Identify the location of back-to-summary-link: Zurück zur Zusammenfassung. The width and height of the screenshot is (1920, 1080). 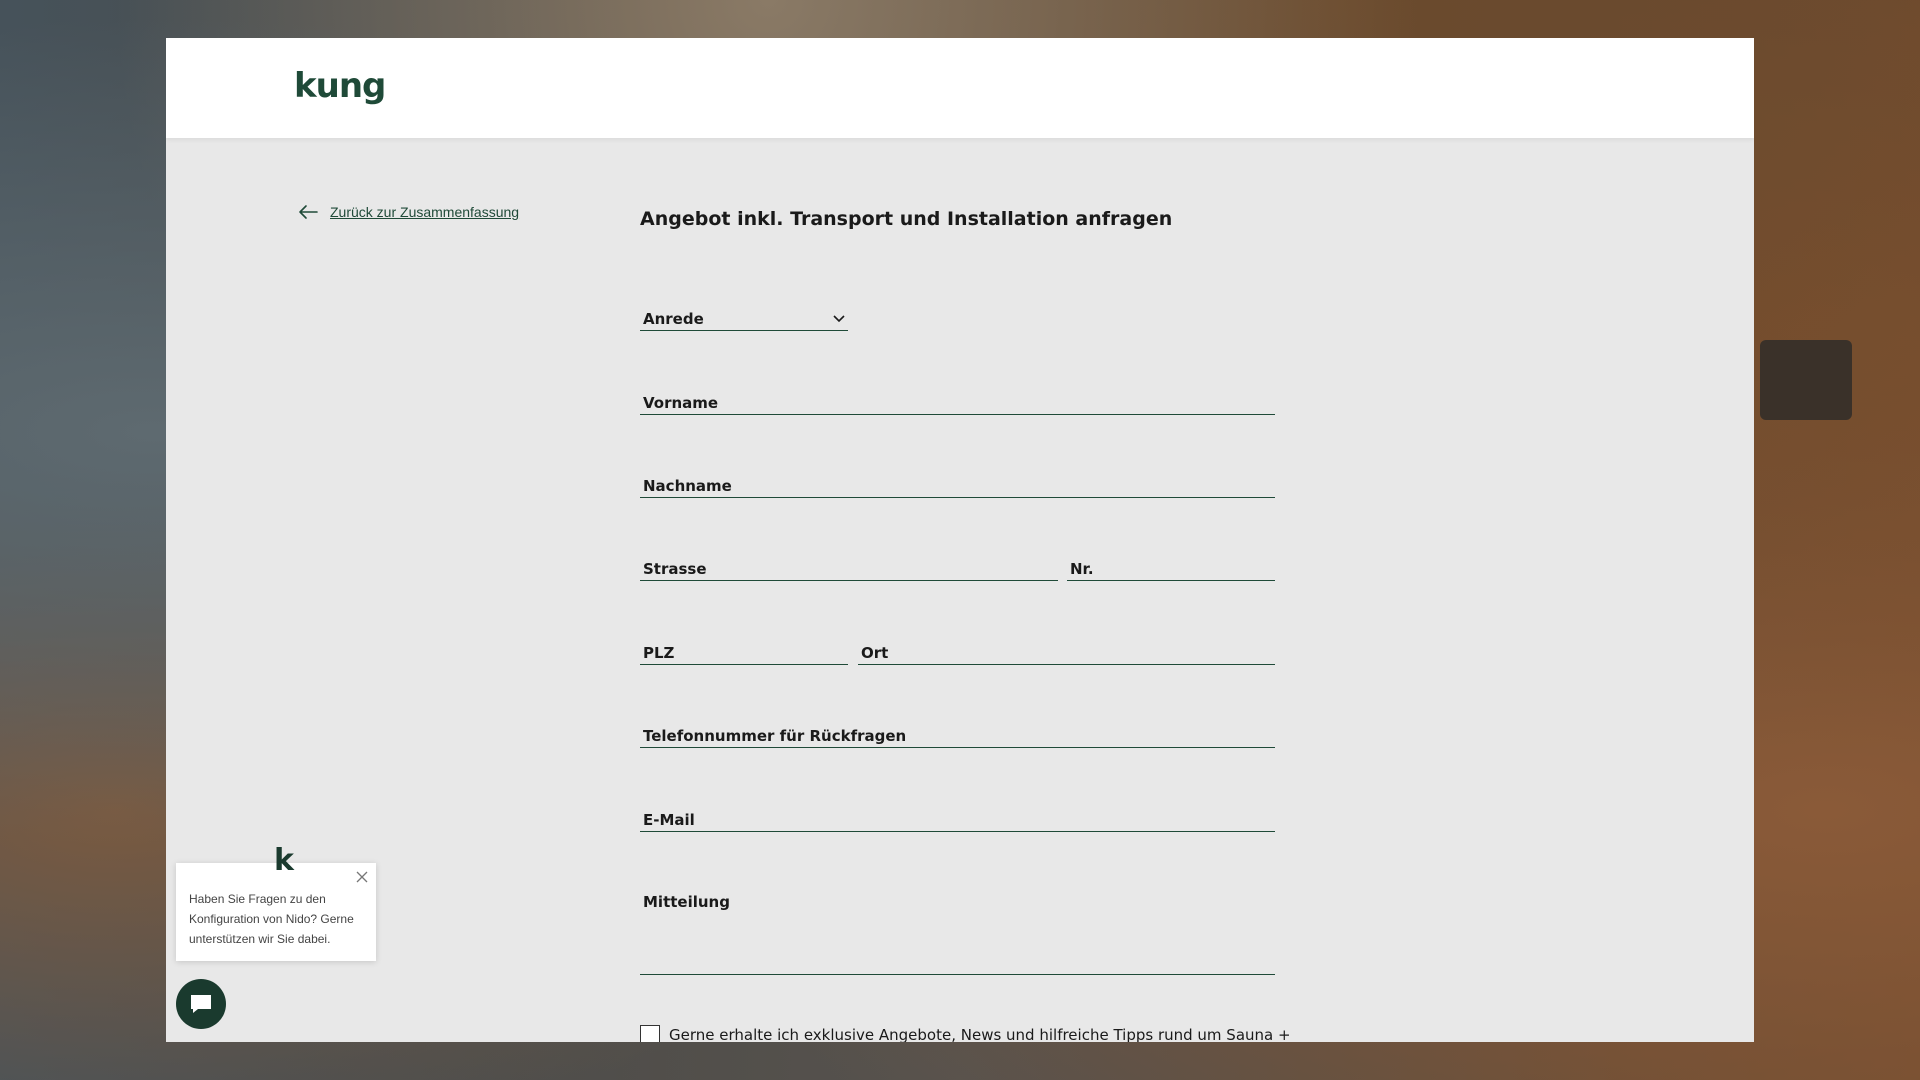
(408, 212).